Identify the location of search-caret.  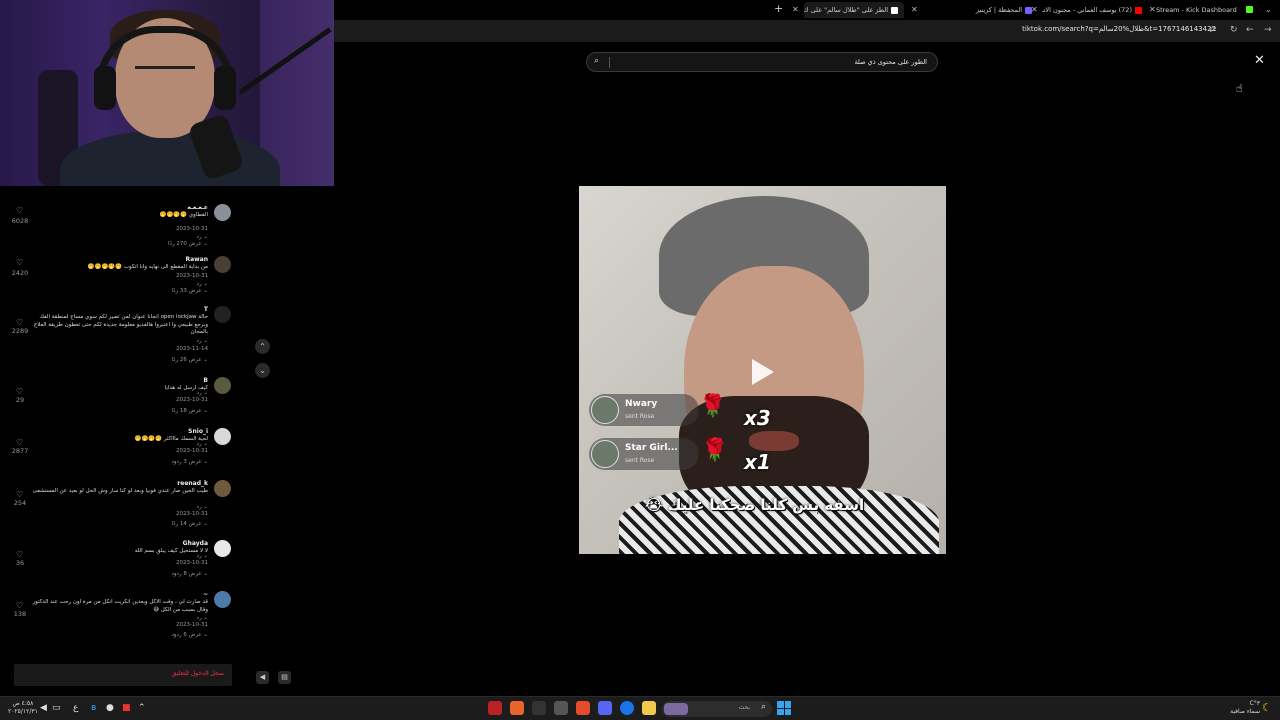
(609, 62).